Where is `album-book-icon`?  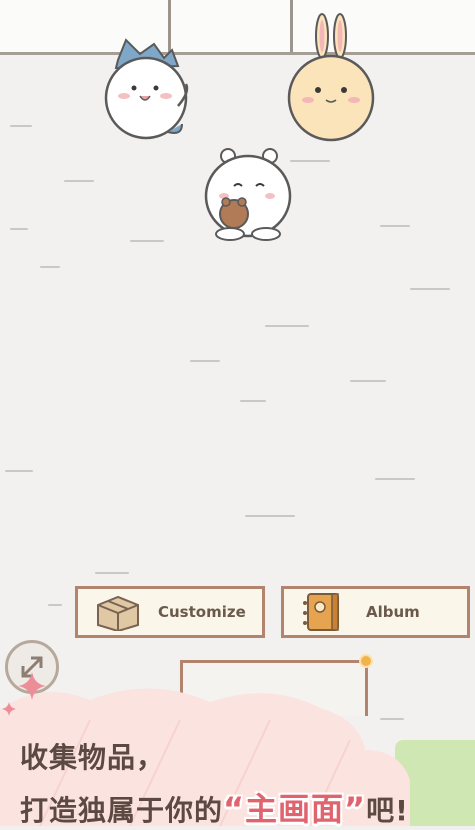
album-book-icon is located at coordinates (321, 612).